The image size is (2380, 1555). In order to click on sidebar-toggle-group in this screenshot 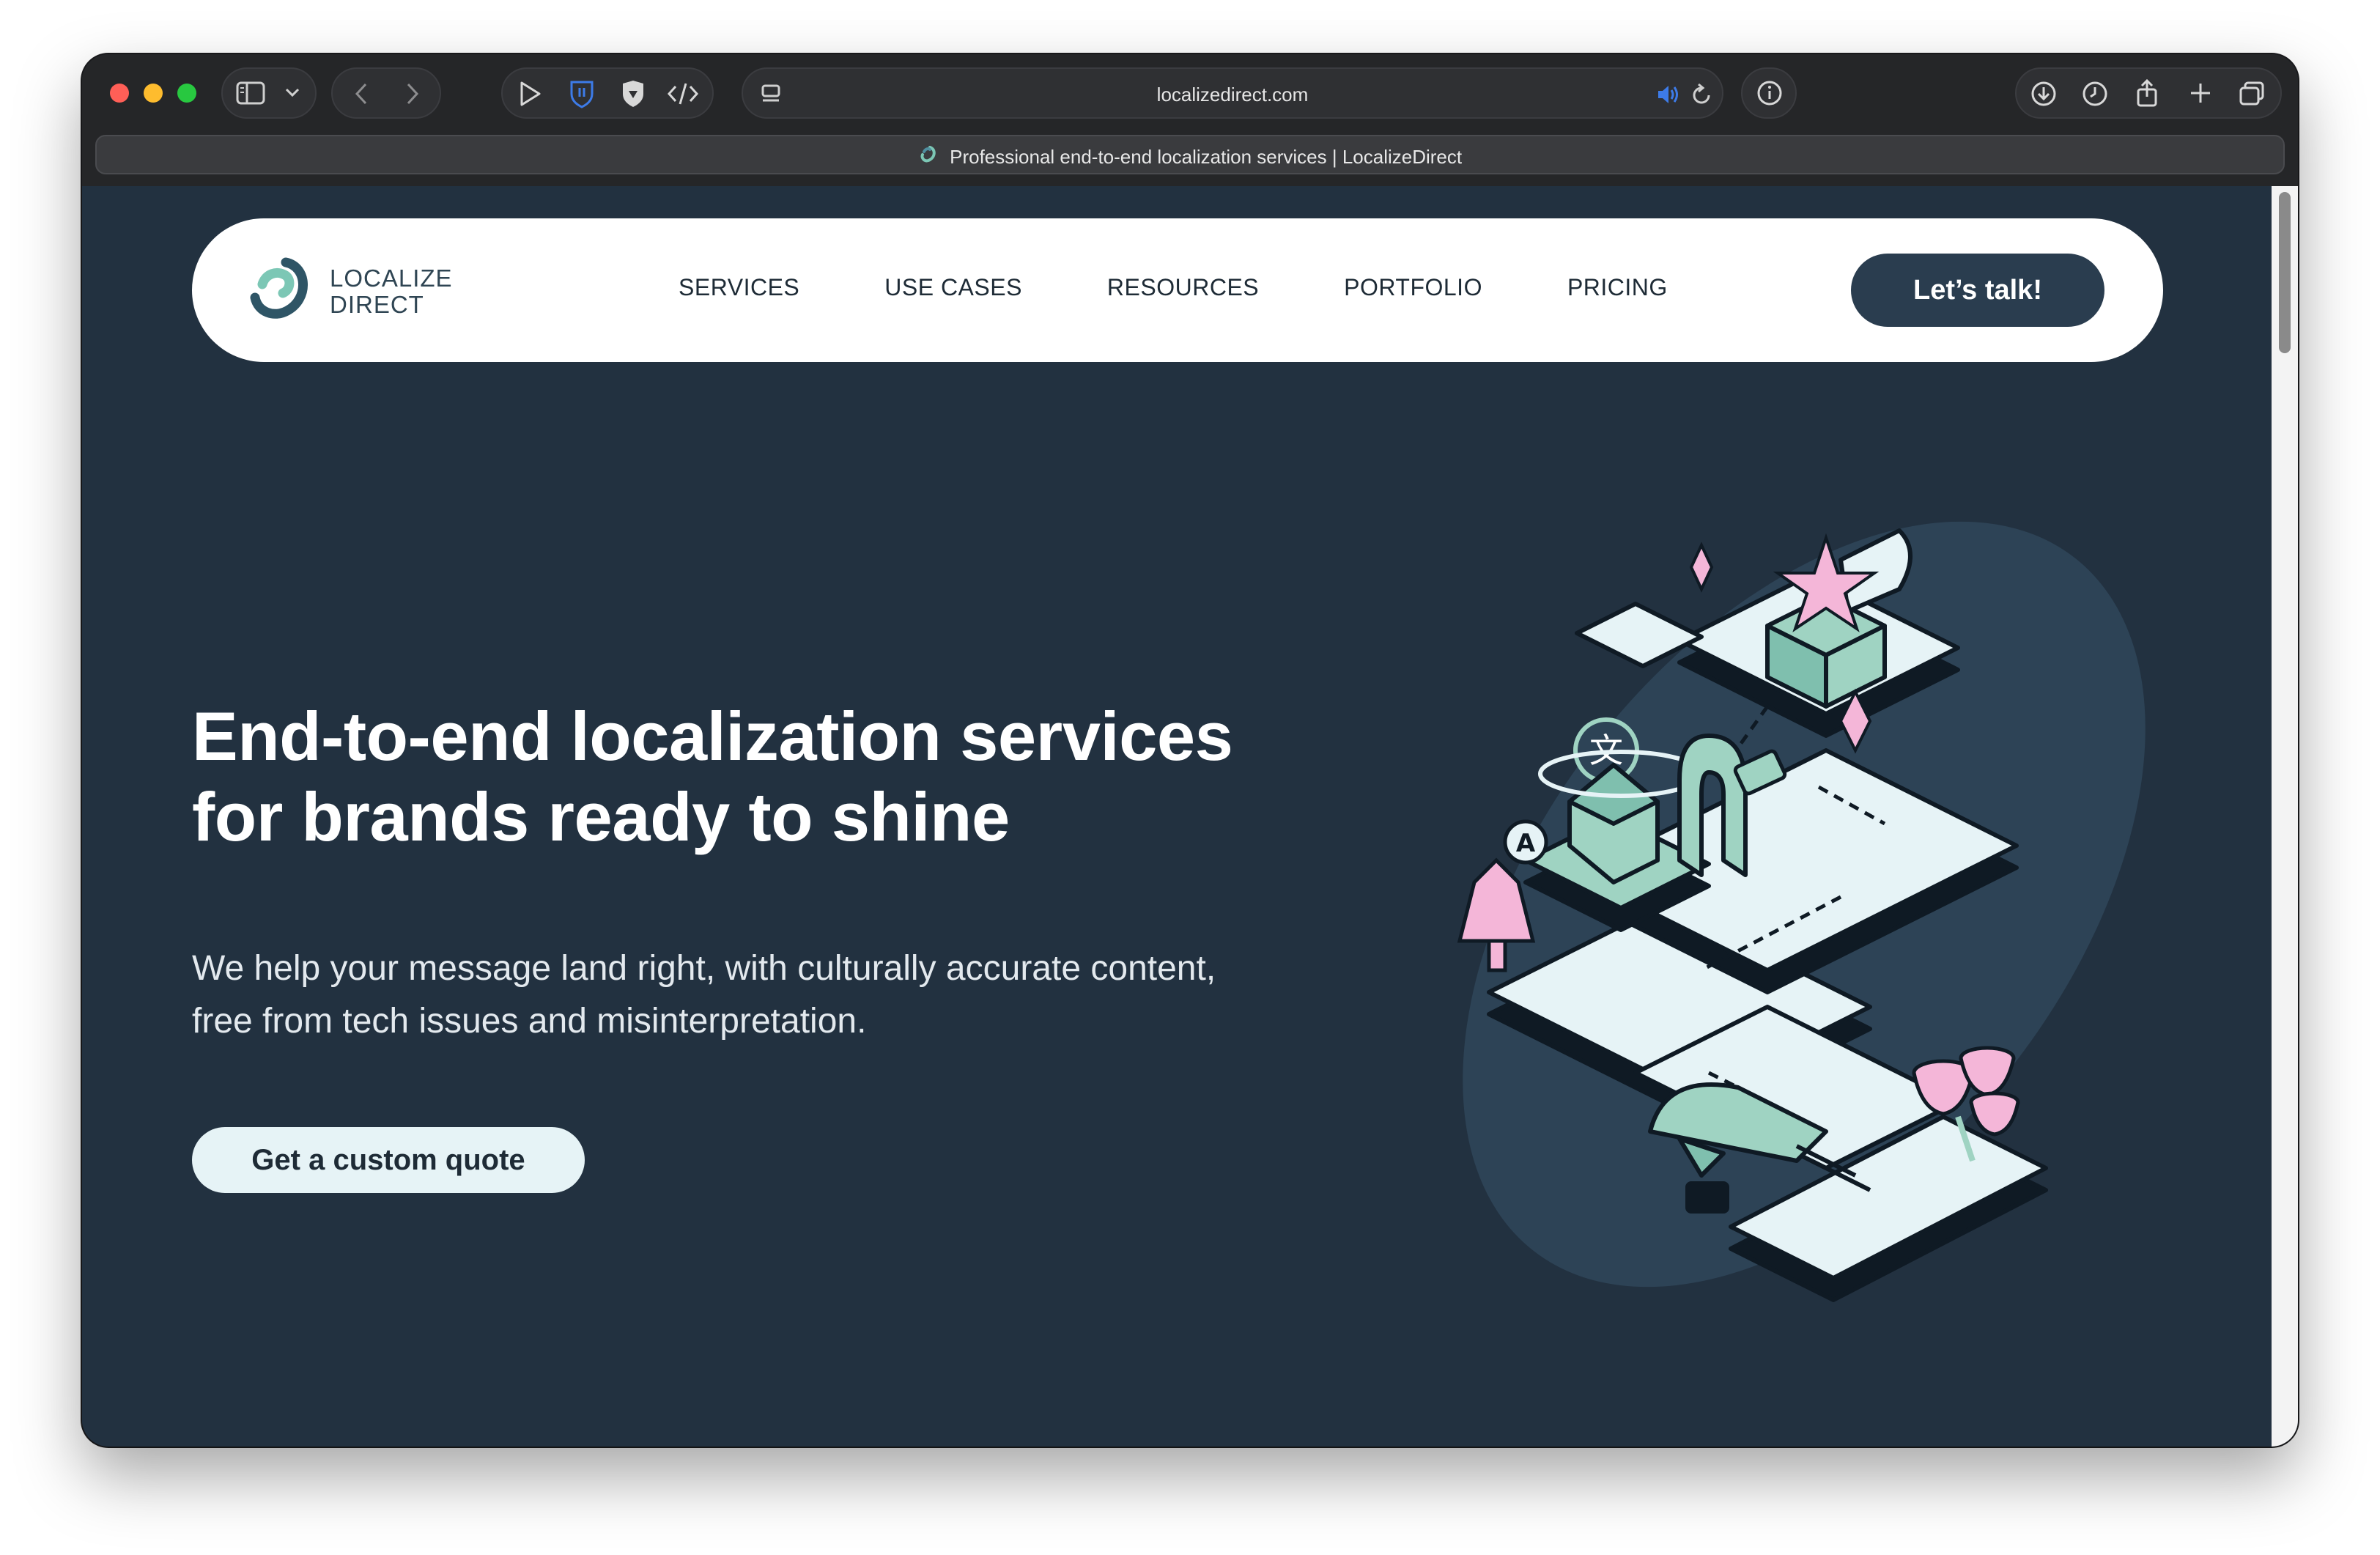, I will do `click(269, 93)`.